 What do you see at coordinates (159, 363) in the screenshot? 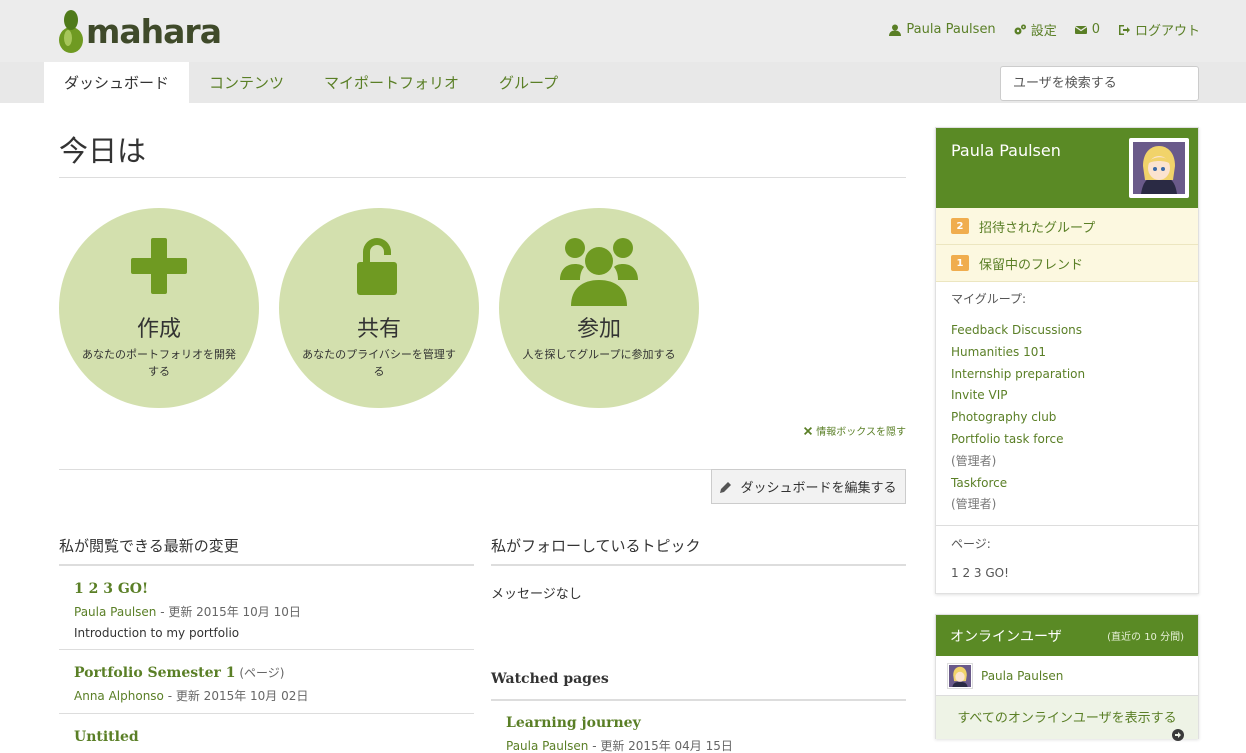
I see `create-desc: あなたのポートフォリオを開発する` at bounding box center [159, 363].